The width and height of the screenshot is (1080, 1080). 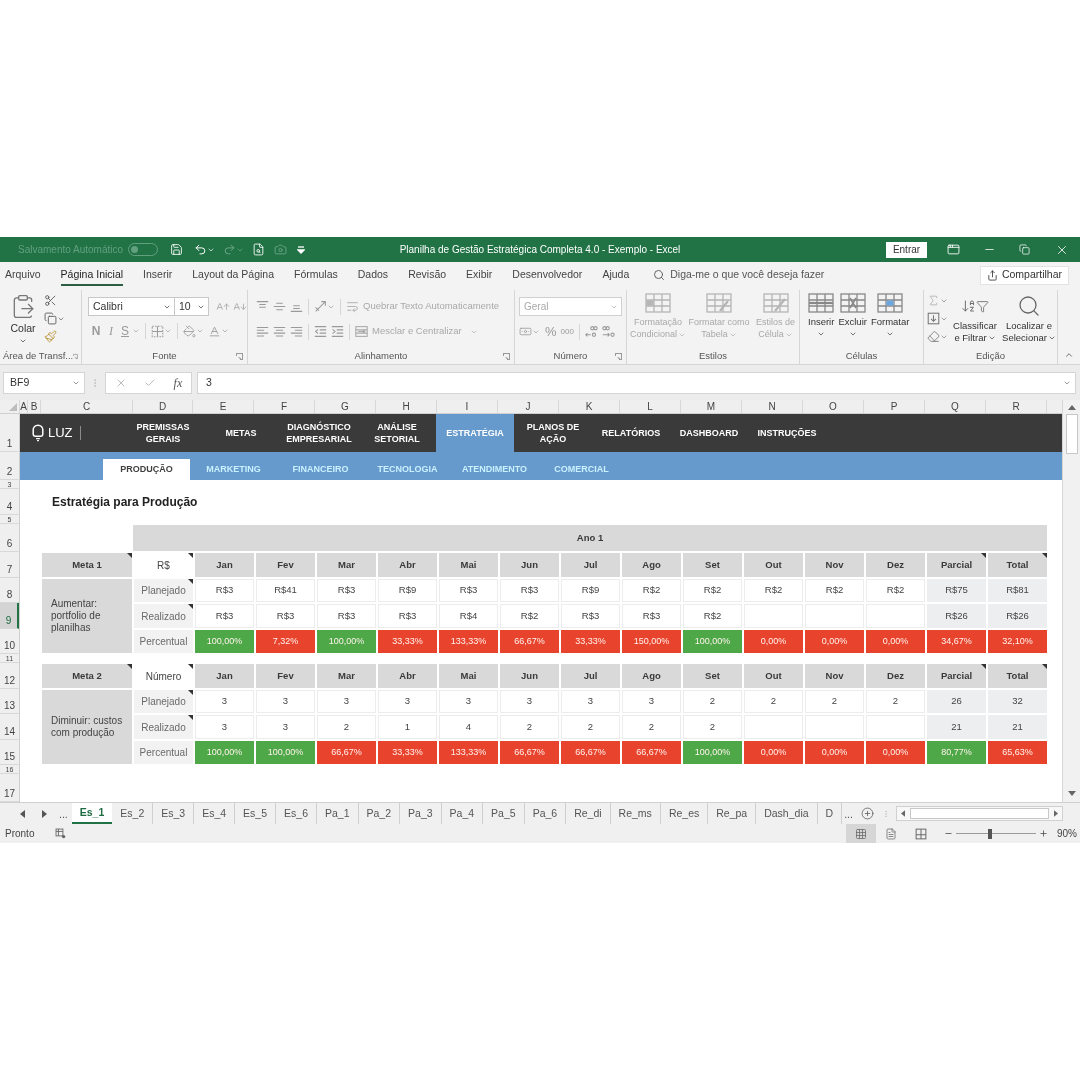 I want to click on column-header: J, so click(x=528, y=406).